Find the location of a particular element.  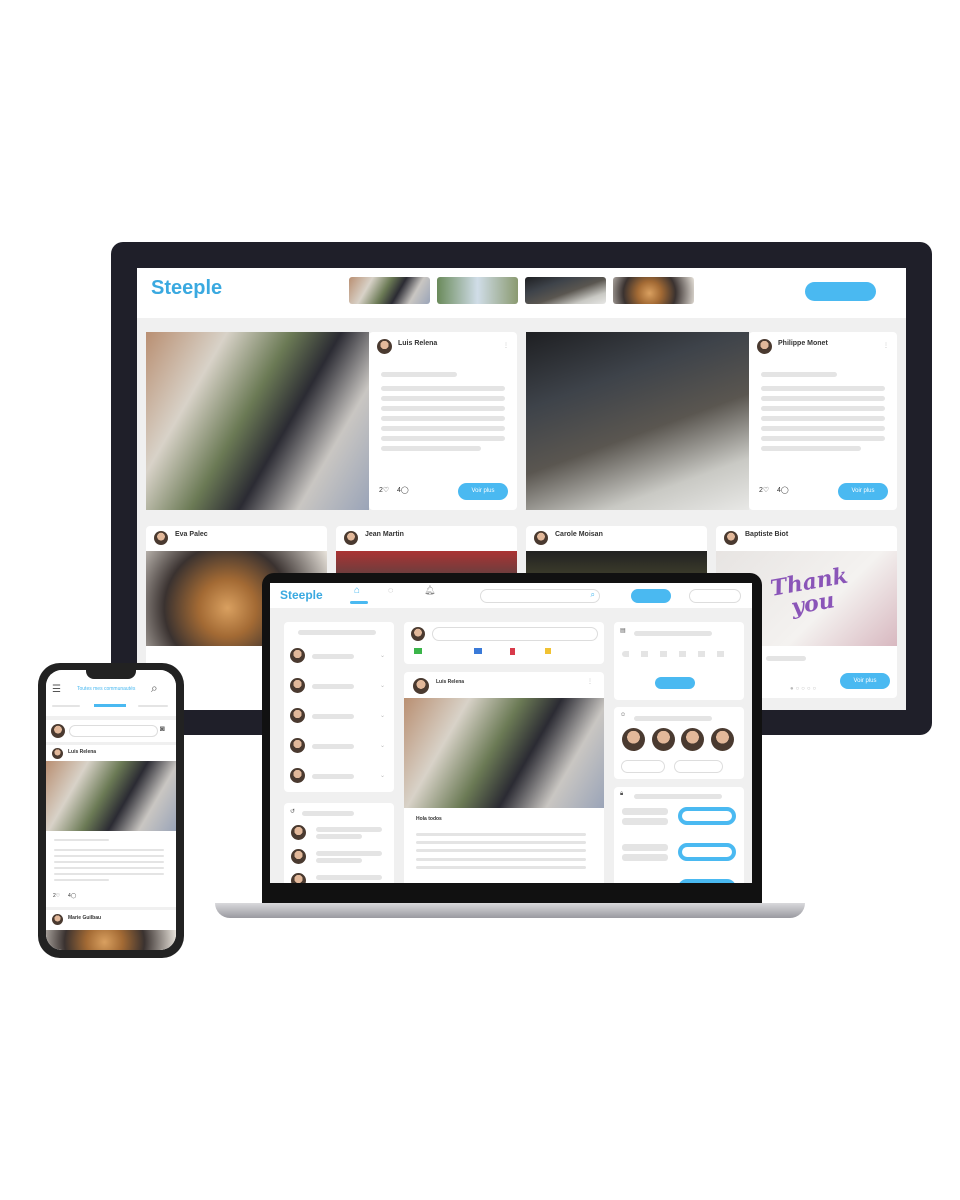

post-author: Jean Martin is located at coordinates (384, 534).